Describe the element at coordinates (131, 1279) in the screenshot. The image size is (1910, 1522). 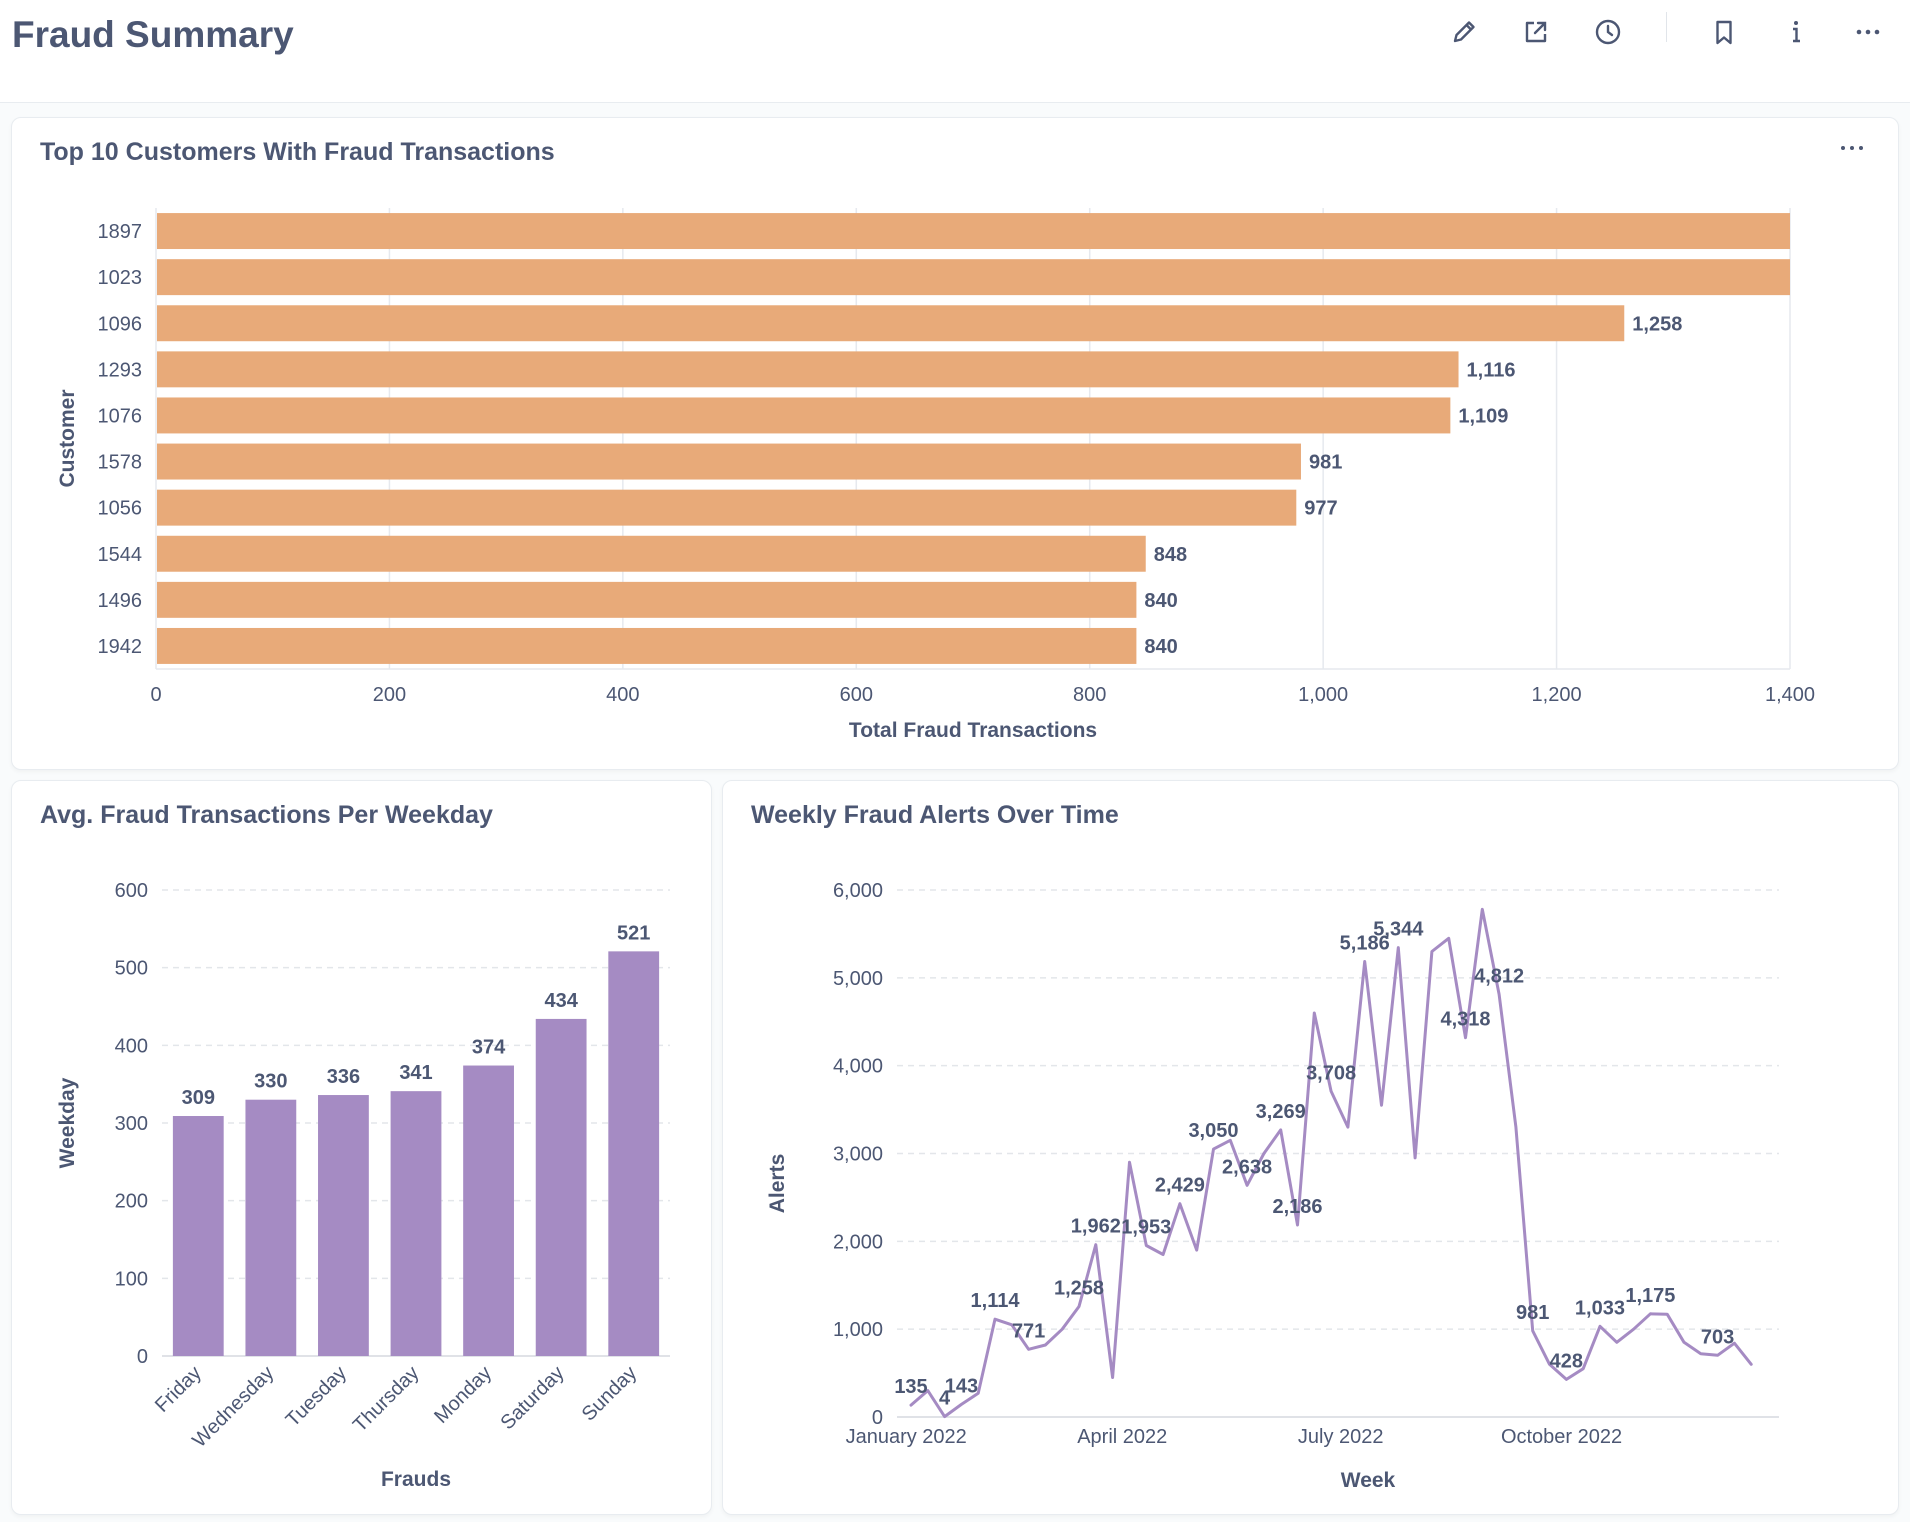
I see `y-tick-label: 100` at that location.